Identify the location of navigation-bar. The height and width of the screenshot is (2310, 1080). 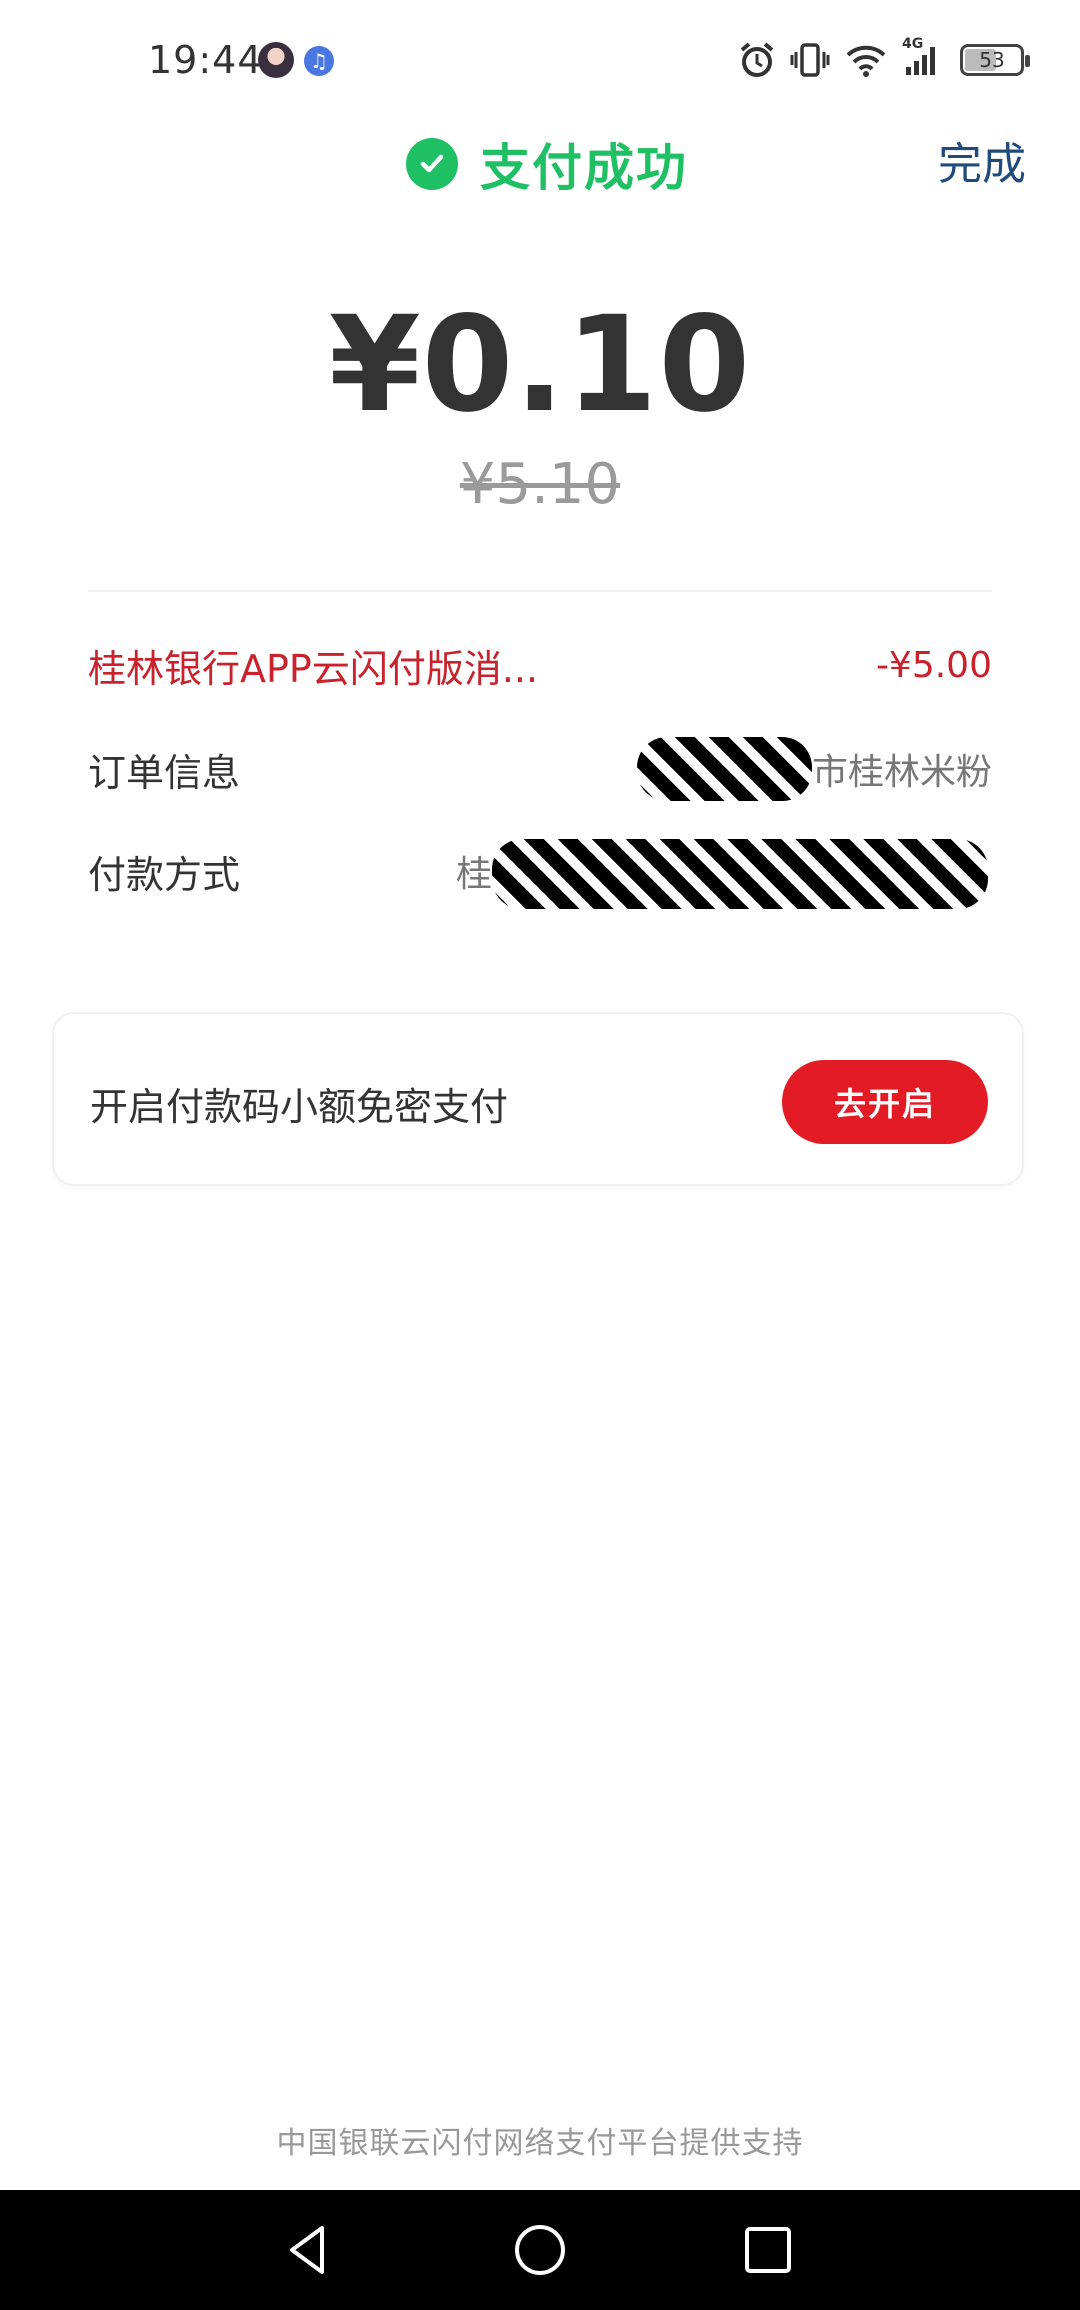
(540, 2250).